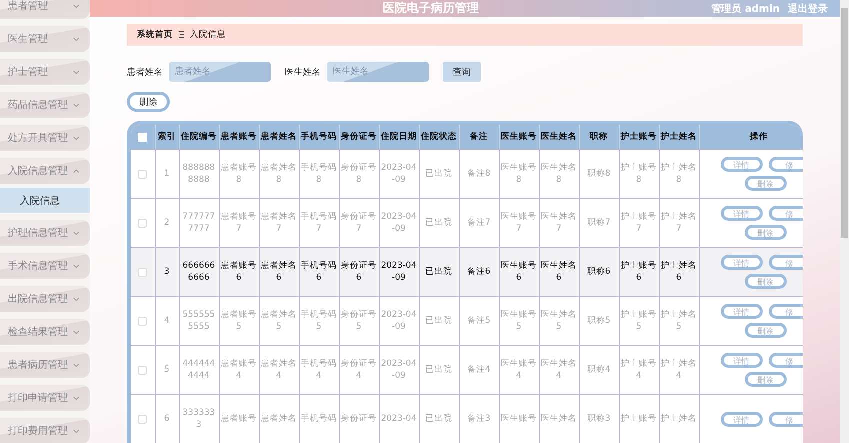 The height and width of the screenshot is (443, 849). I want to click on sidebar-menu-item: 护士管理, so click(45, 72).